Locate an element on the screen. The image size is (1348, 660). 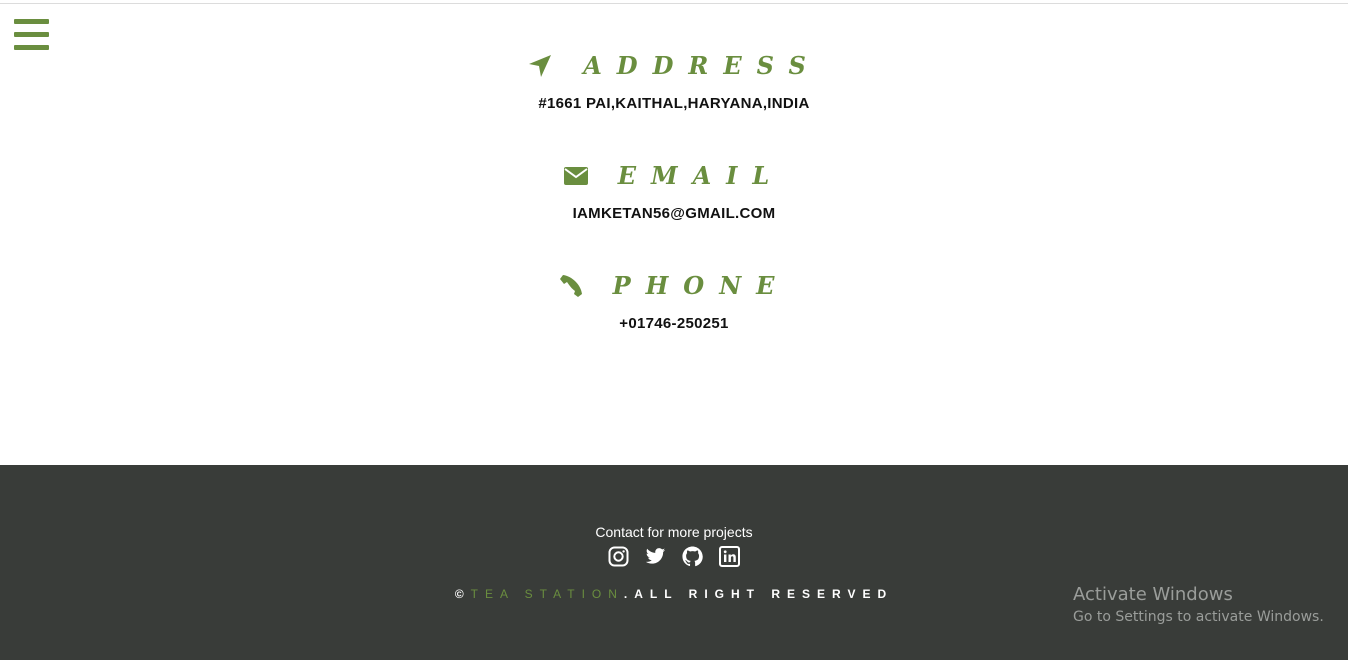
location-arrow-icon is located at coordinates (540, 66).